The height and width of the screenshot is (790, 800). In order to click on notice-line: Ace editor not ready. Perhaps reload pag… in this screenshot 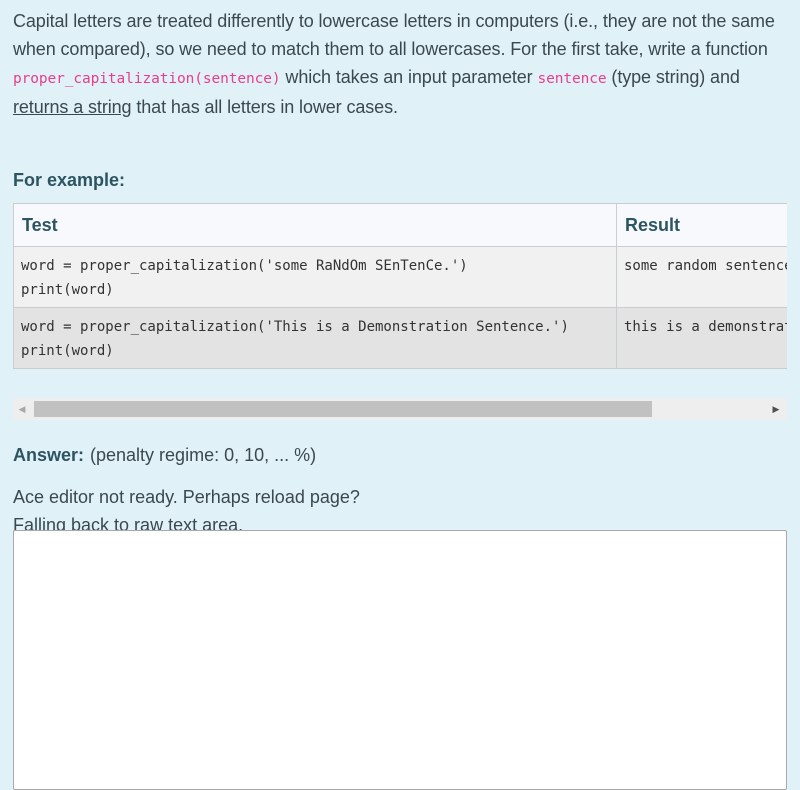, I will do `click(186, 497)`.